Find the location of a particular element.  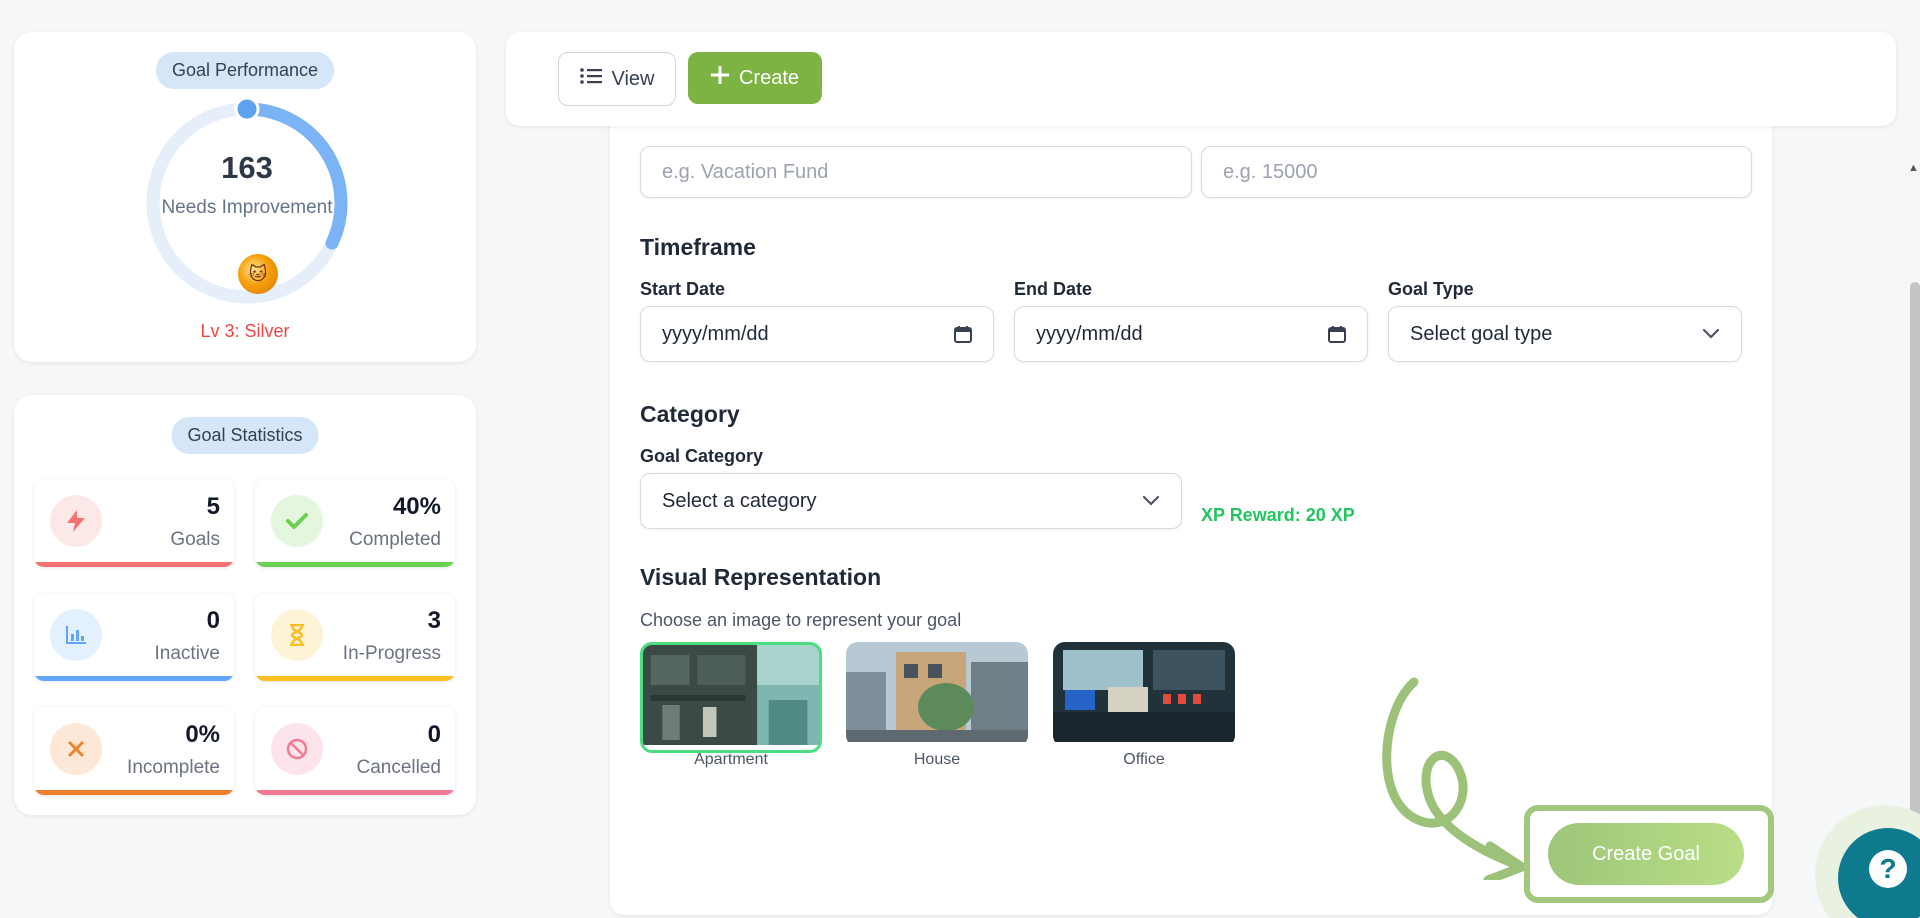

goal-amount-input: e.g. 15000 is located at coordinates (1476, 172).